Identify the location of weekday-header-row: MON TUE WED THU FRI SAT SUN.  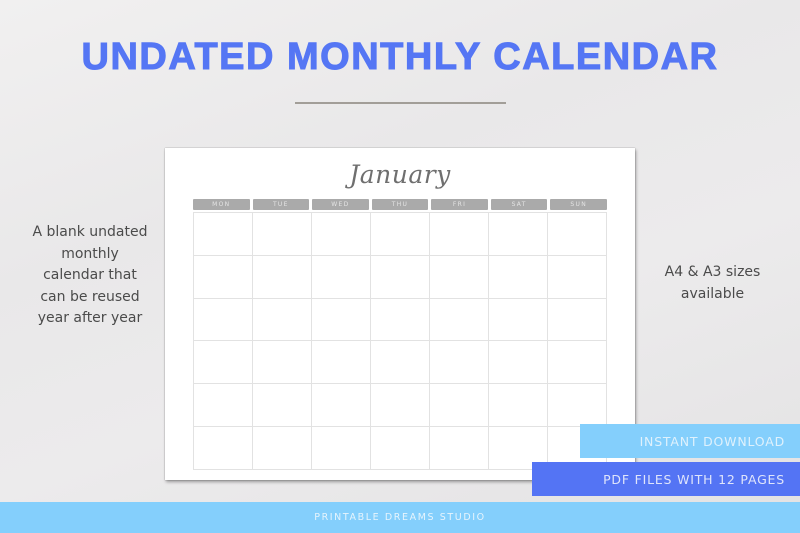
(400, 204).